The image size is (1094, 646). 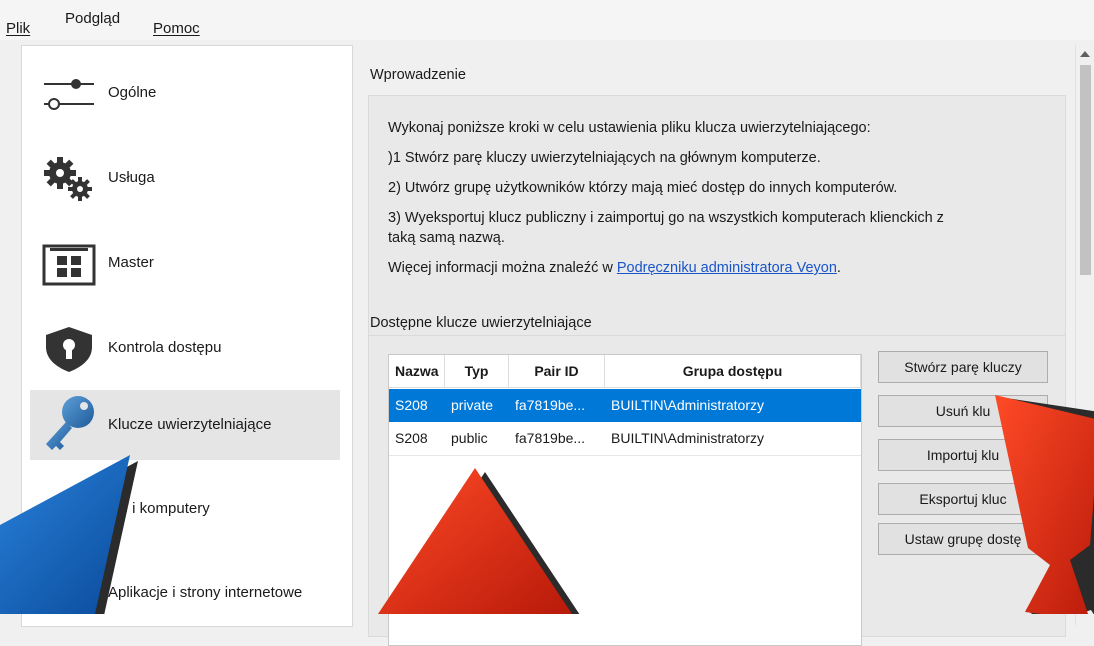 What do you see at coordinates (185, 263) in the screenshot?
I see `sidebar-item-master: Master` at bounding box center [185, 263].